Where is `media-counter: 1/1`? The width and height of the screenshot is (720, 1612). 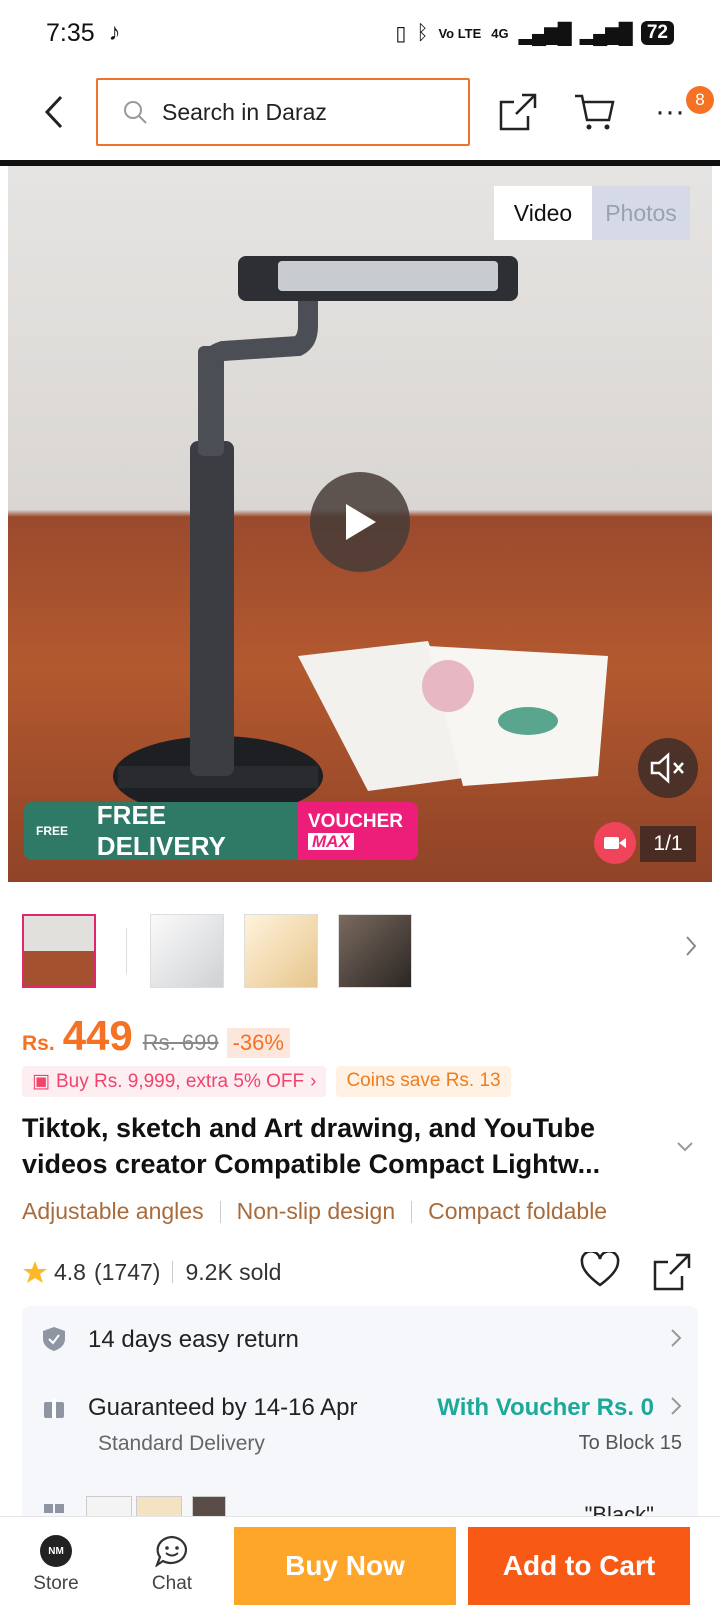 media-counter: 1/1 is located at coordinates (668, 844).